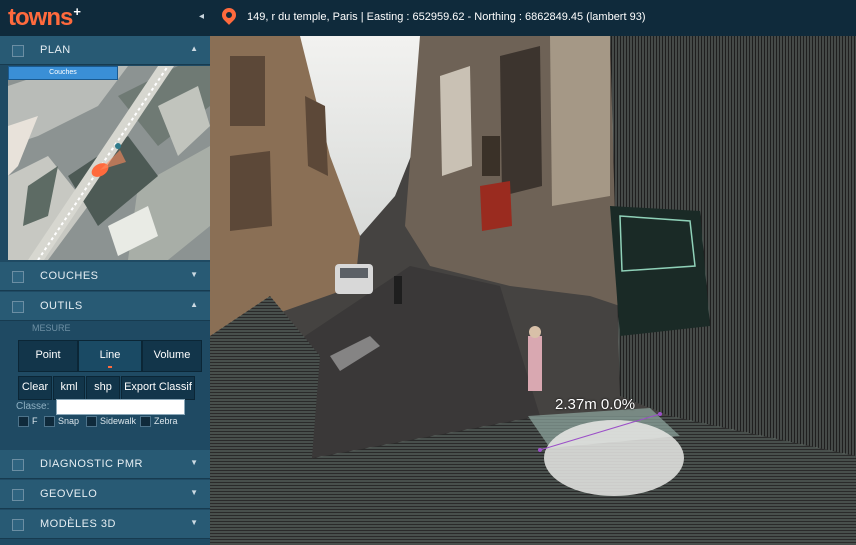 This screenshot has height=545, width=856. Describe the element at coordinates (118, 421) in the screenshot. I see `checkbox-label: Sidewalk` at that location.